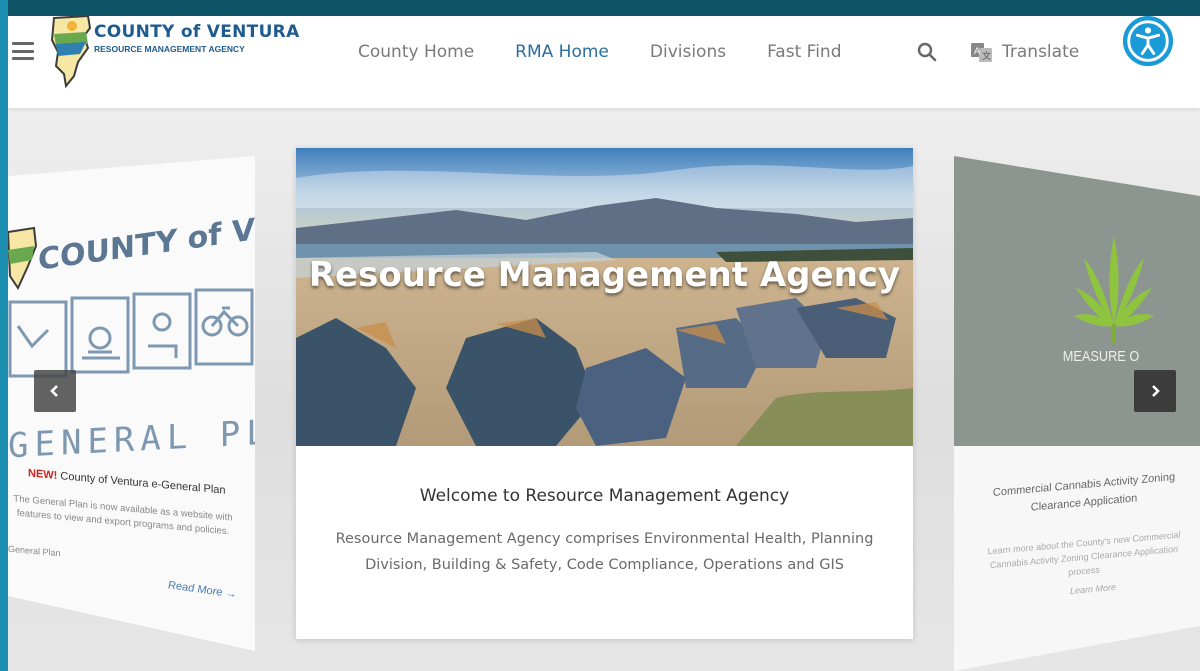  What do you see at coordinates (71, 52) in the screenshot?
I see `county-map-logo-icon` at bounding box center [71, 52].